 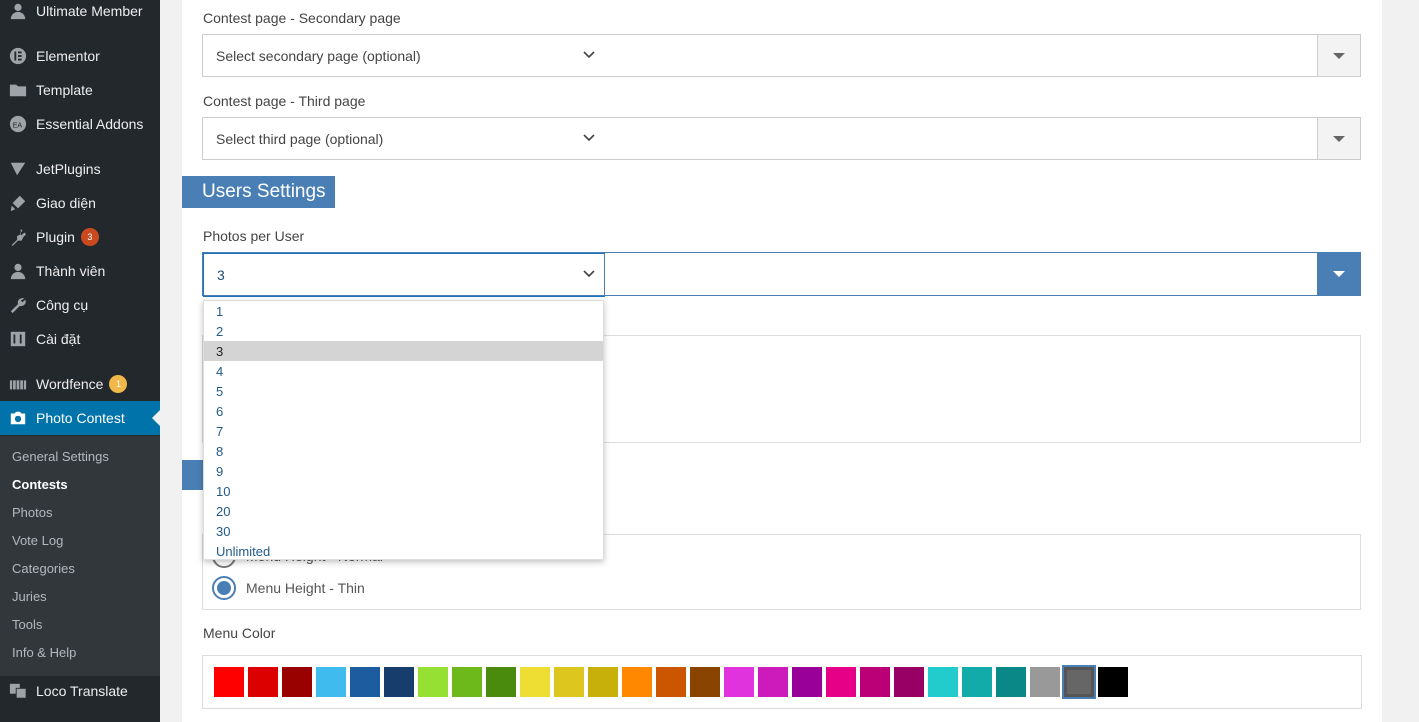 What do you see at coordinates (18, 56) in the screenshot?
I see `elementor-icon` at bounding box center [18, 56].